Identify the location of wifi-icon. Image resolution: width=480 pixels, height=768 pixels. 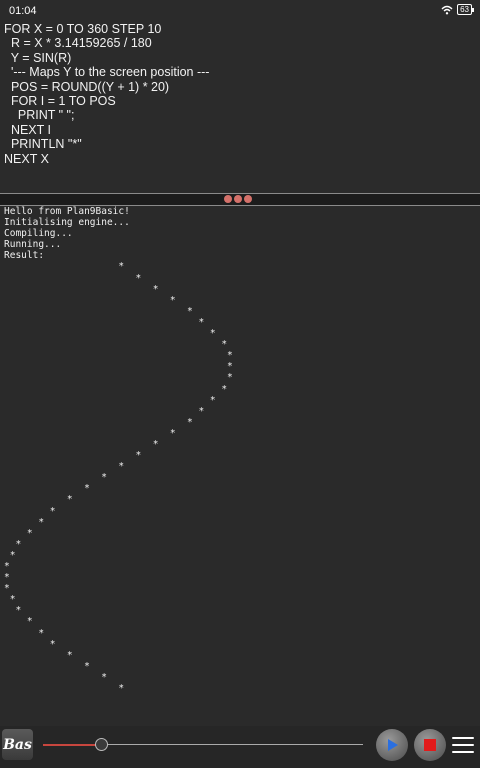
(447, 9).